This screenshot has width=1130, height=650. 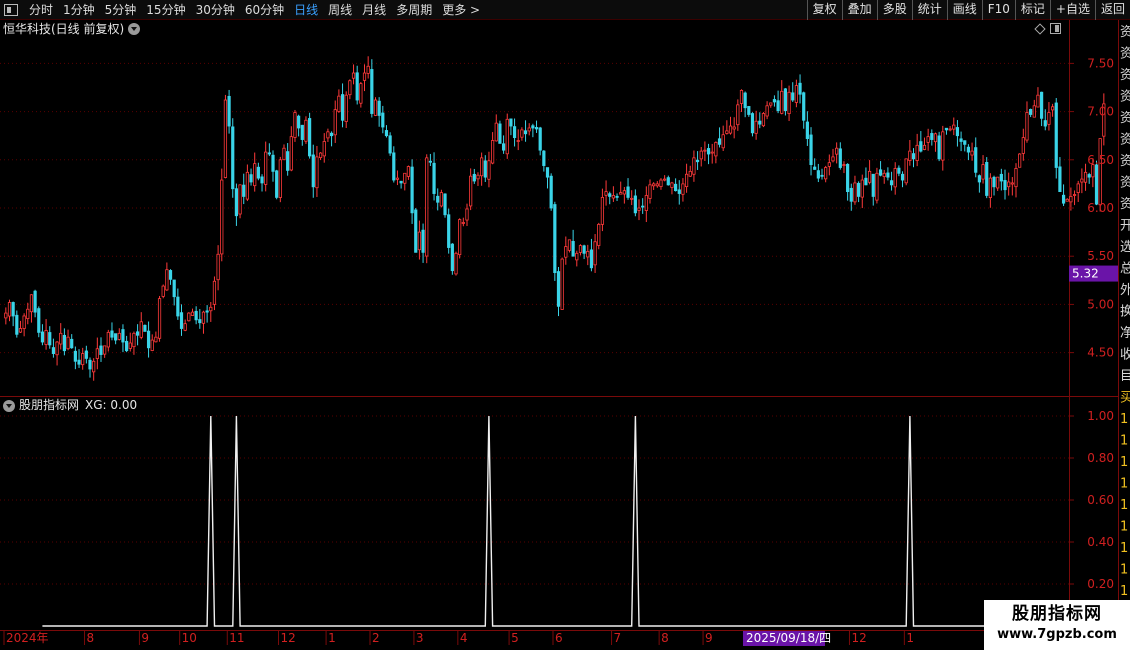 What do you see at coordinates (1125, 290) in the screenshot?
I see `side-panel-label: 外` at bounding box center [1125, 290].